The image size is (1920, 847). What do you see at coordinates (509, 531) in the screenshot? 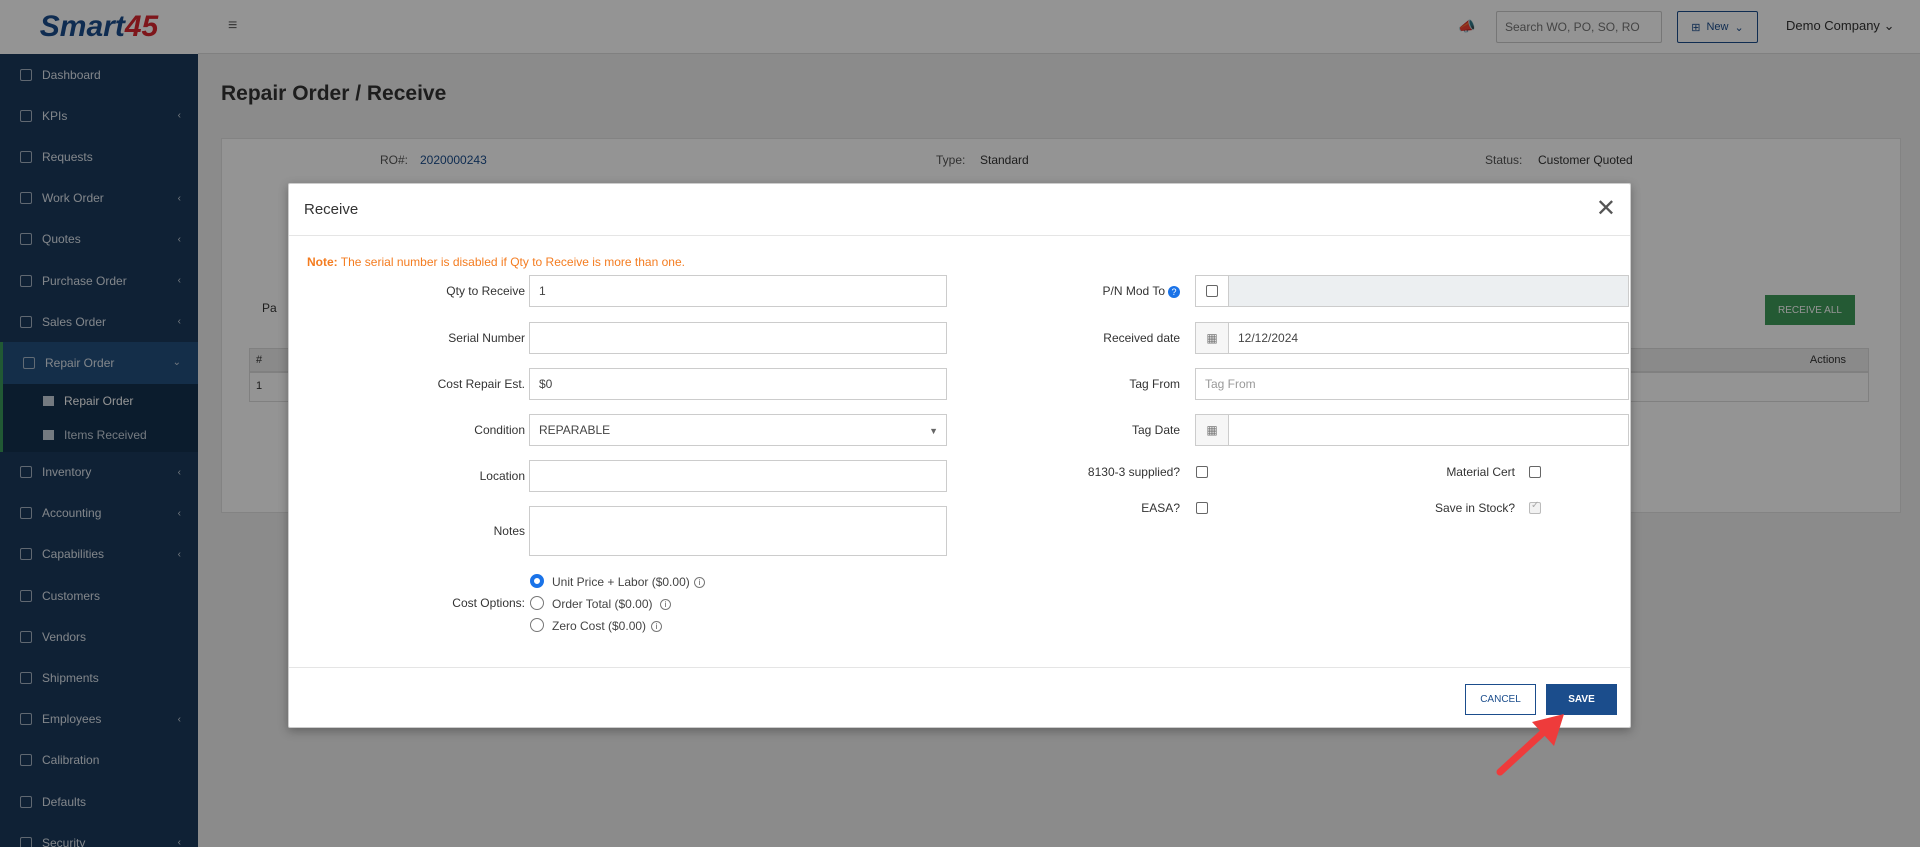
I see `notes-label: Notes` at bounding box center [509, 531].